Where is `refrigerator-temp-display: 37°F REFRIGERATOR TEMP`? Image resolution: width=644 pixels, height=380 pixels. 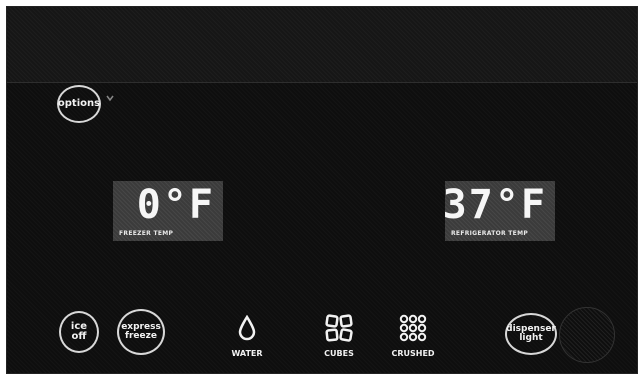
refrigerator-temp-display: 37°F REFRIGERATOR TEMP is located at coordinates (498, 211).